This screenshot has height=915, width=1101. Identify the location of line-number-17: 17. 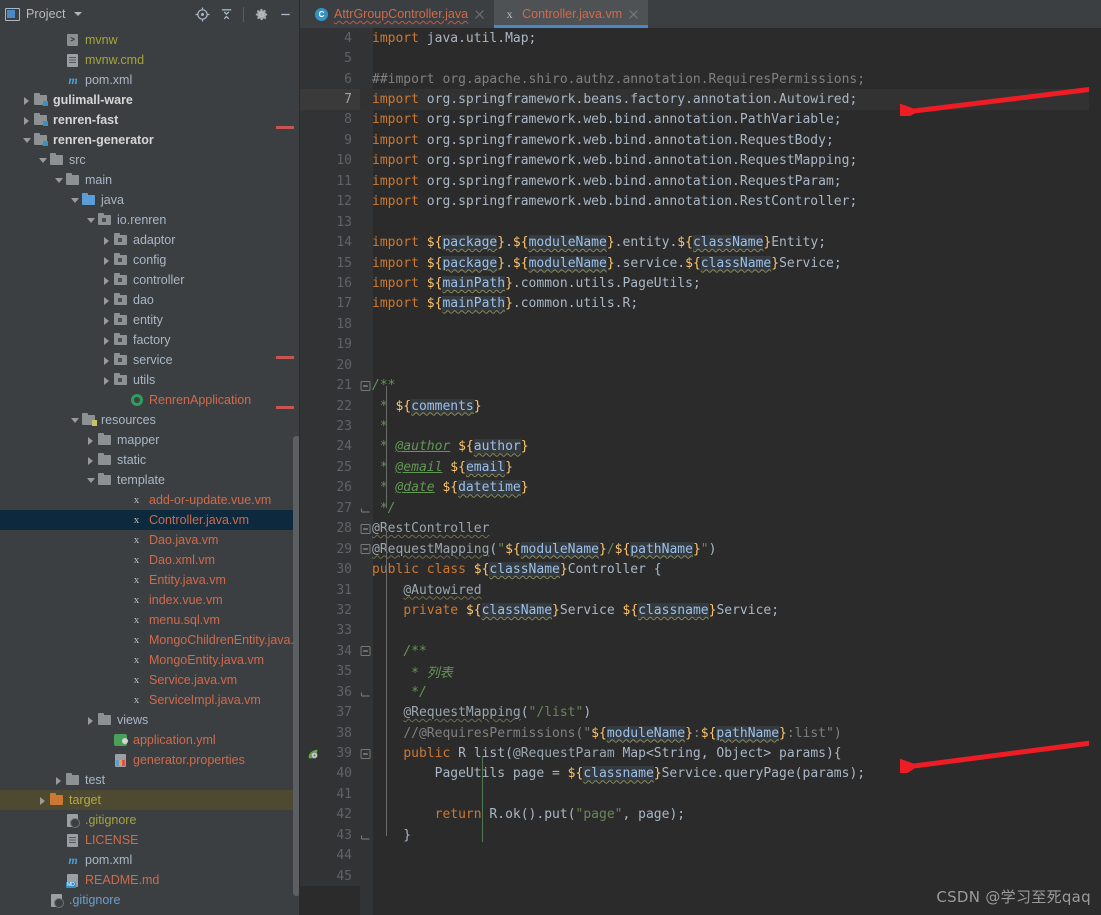
(330, 304).